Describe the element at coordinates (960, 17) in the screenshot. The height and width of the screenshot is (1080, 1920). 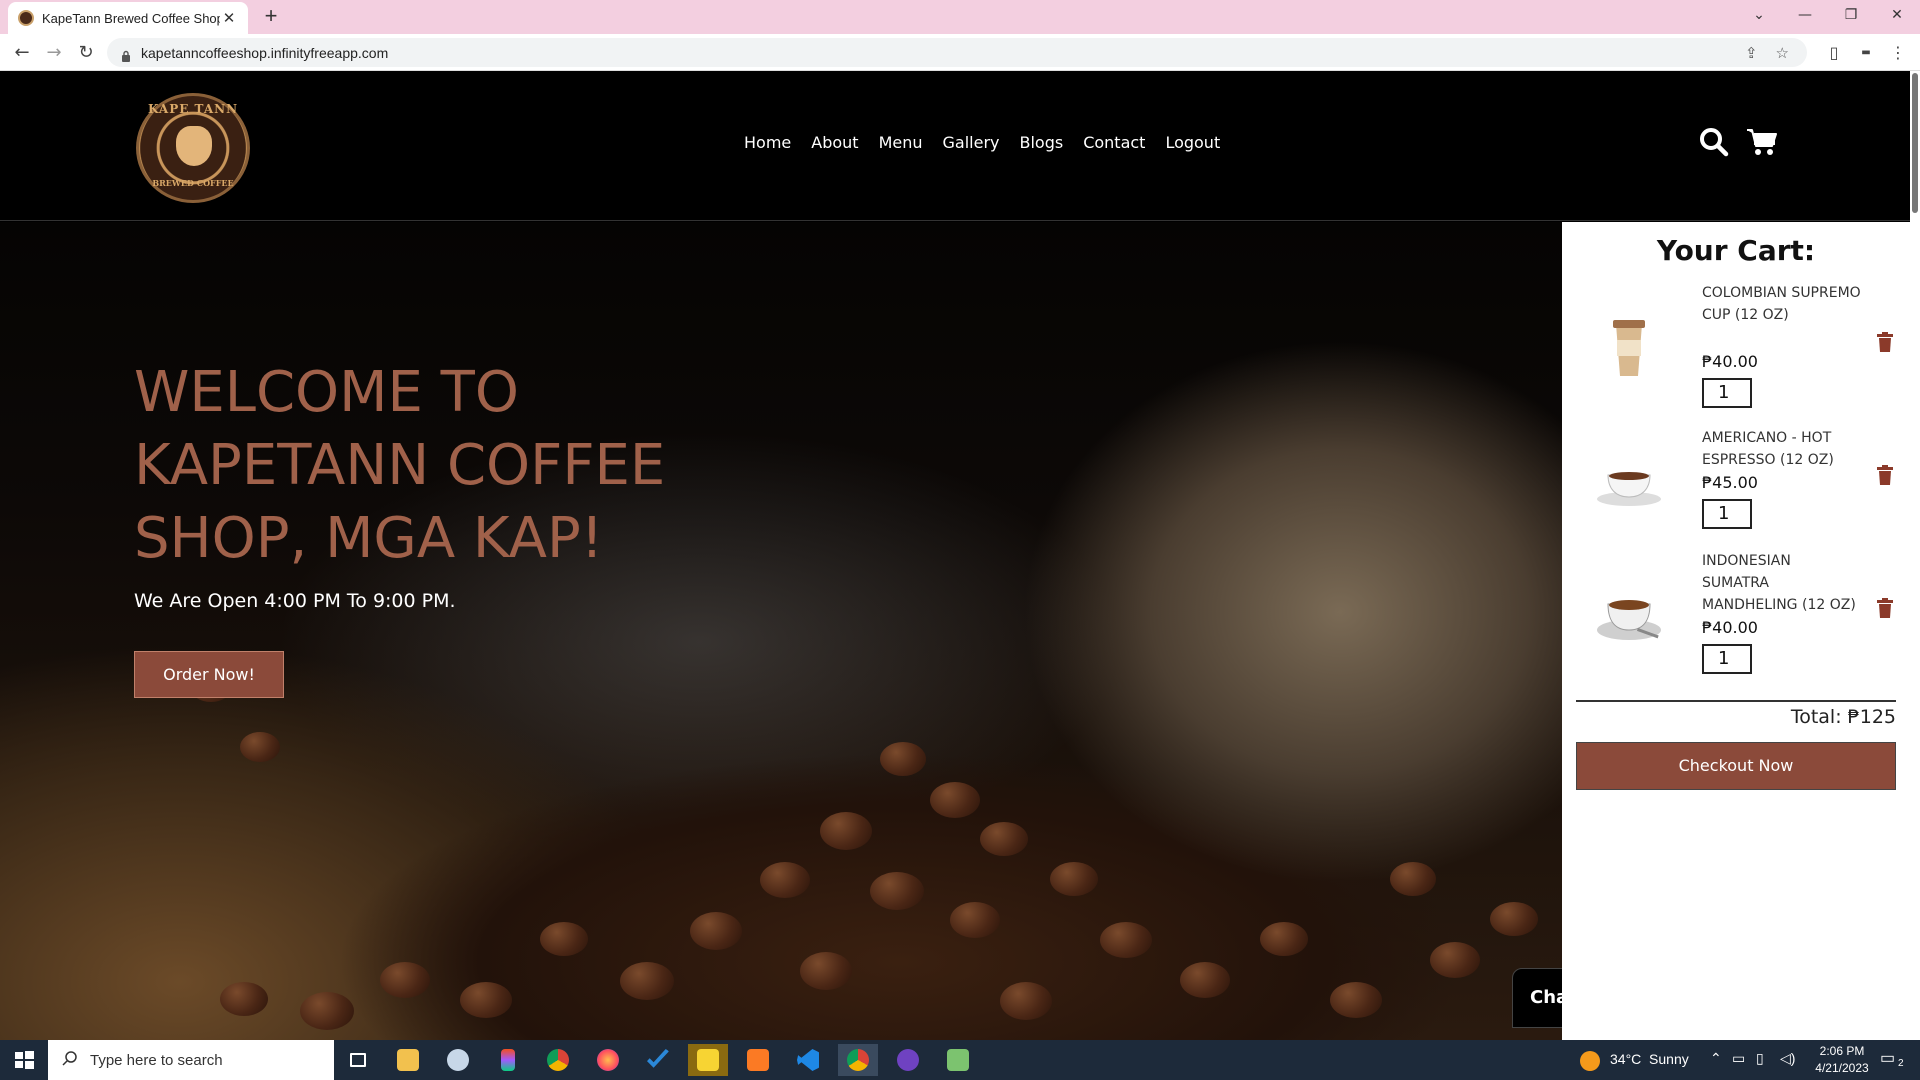
I see `browser-tab-strip: KapeTann Brewed Coffee Shop ✕ + ⌄ — ❐ ✕` at that location.